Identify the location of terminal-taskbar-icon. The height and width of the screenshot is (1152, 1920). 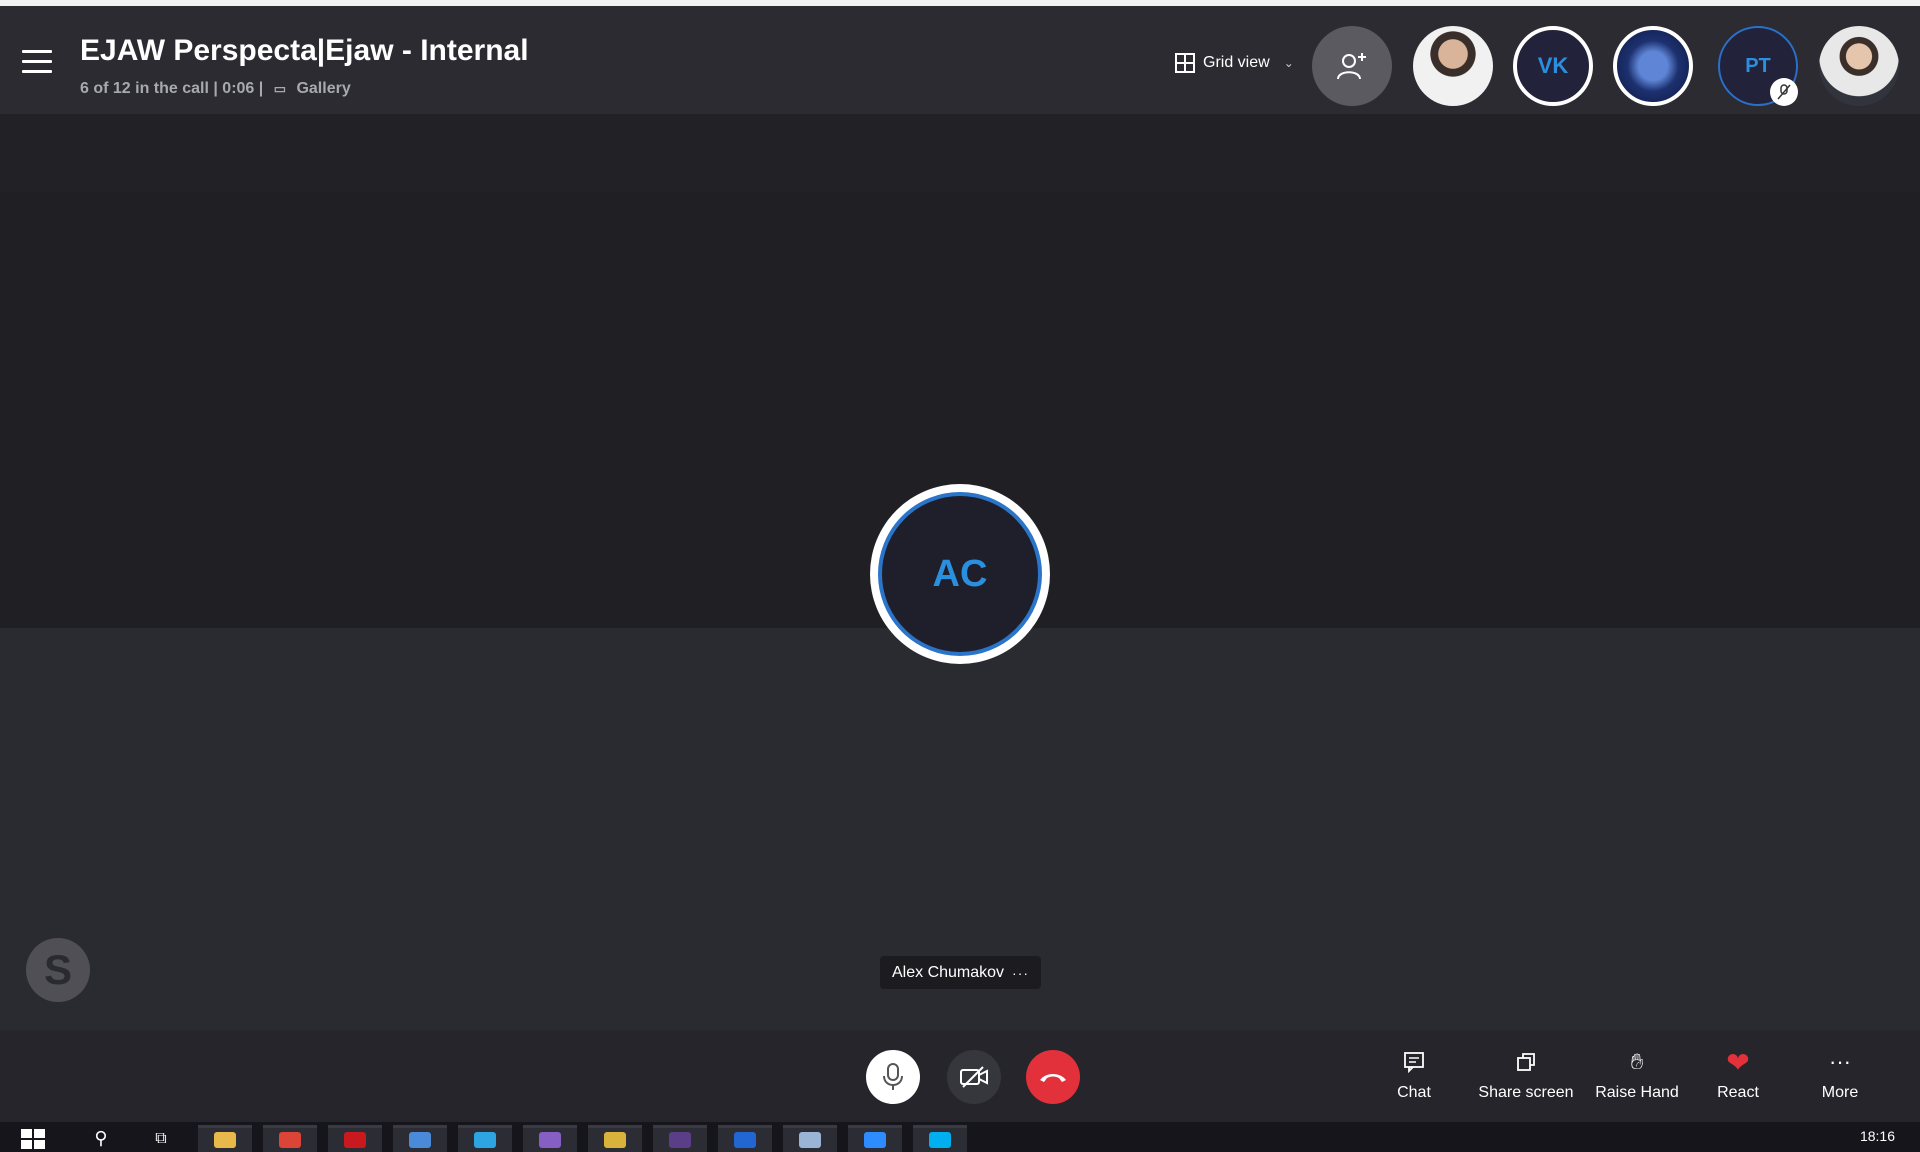
(680, 1138).